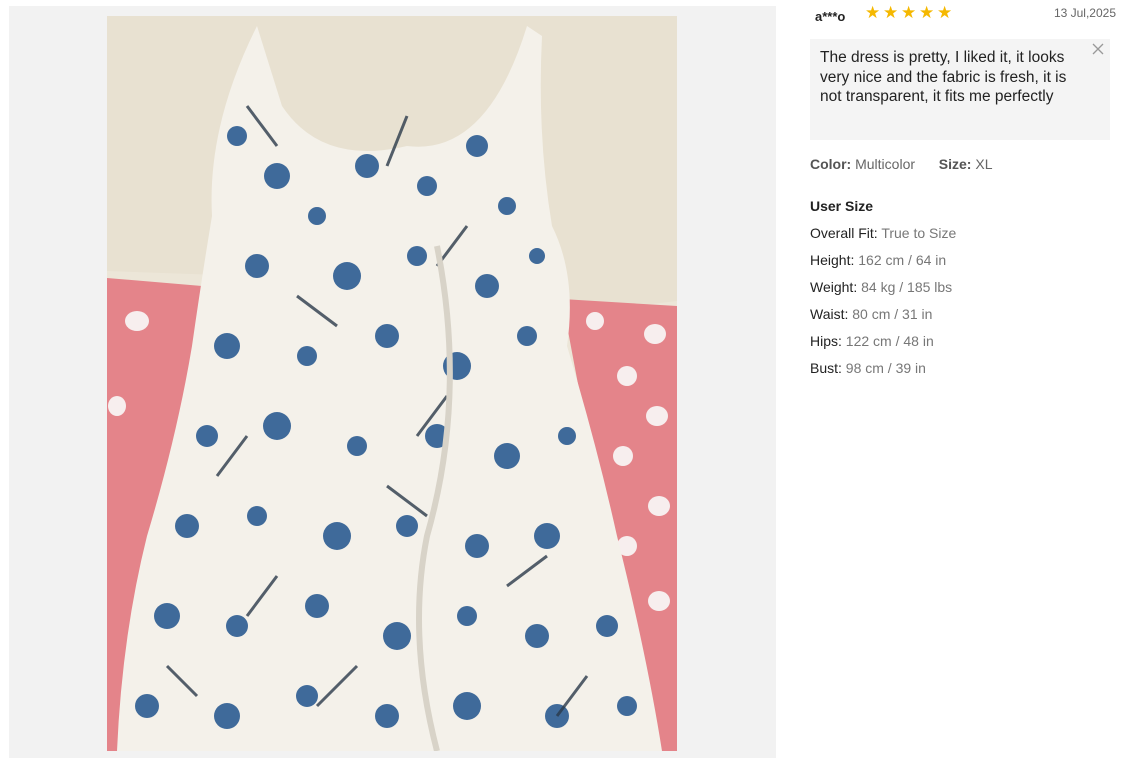 The height and width of the screenshot is (759, 1130). Describe the element at coordinates (842, 206) in the screenshot. I see `user-size-title: User Size` at that location.